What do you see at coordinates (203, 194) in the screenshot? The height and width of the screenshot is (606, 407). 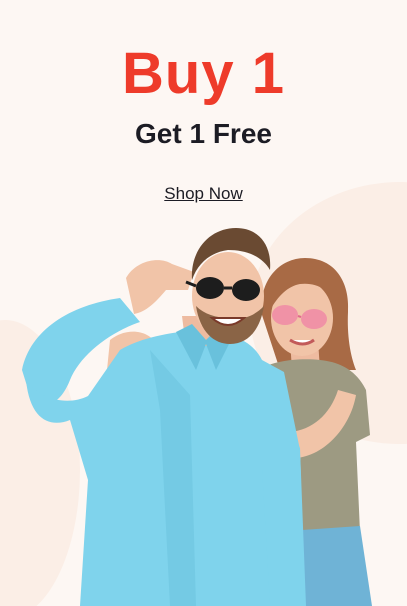 I see `shop-now-link: Shop Now` at bounding box center [203, 194].